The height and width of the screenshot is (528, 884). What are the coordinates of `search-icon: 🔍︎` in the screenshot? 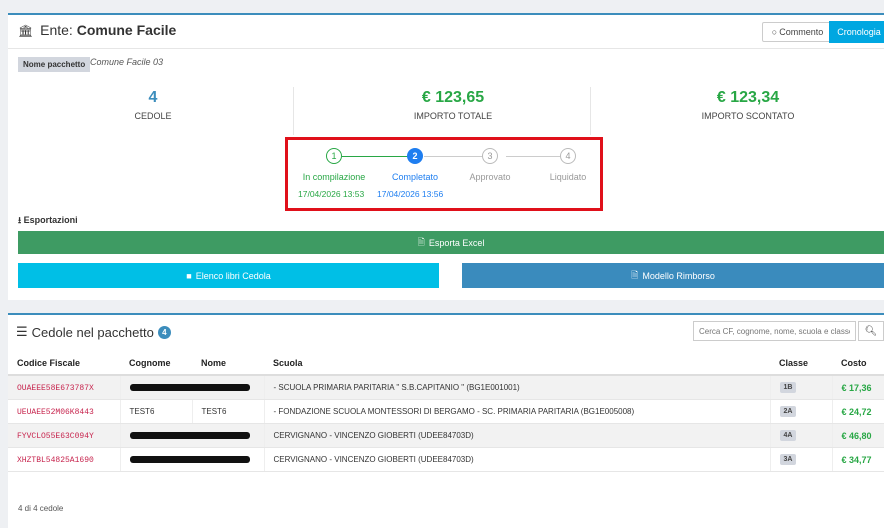 It's located at (871, 331).